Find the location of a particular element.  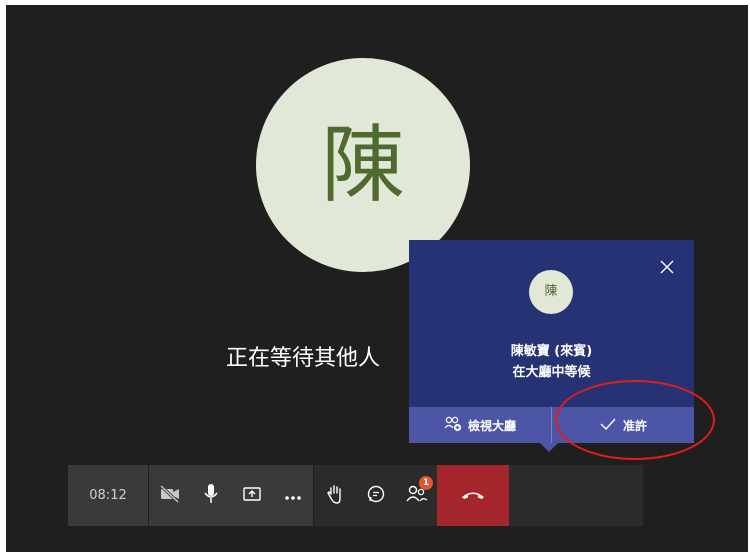

participant-name: 陳敏寶 (來賓) is located at coordinates (551, 351).